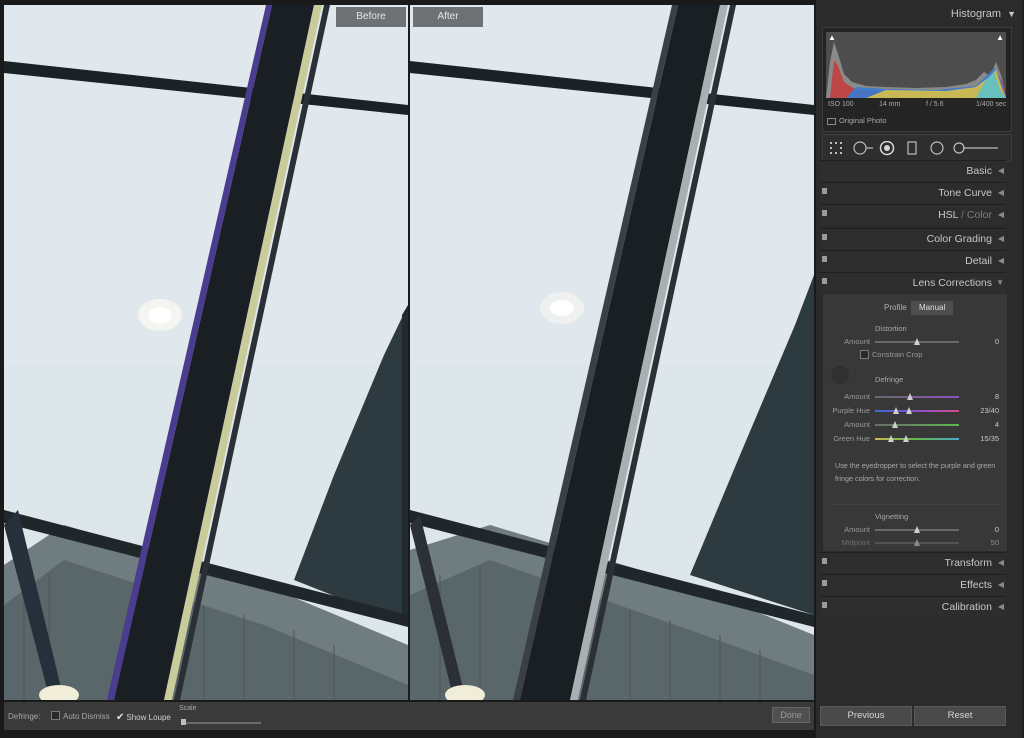  Describe the element at coordinates (913, 238) in the screenshot. I see `section-color-grading: Color Grading ◀` at that location.